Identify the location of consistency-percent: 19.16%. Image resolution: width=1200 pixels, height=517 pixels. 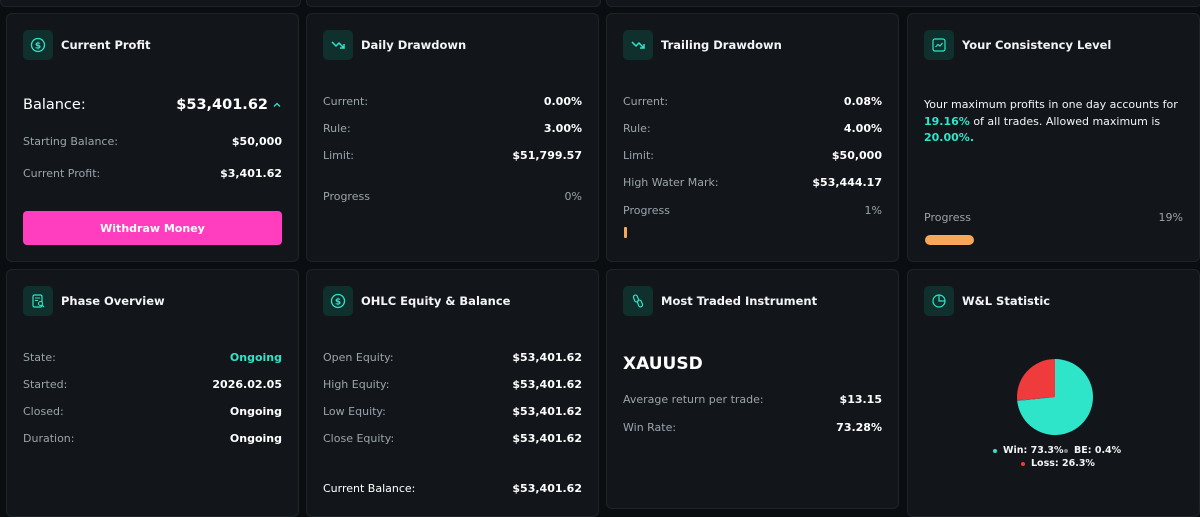
(947, 121).